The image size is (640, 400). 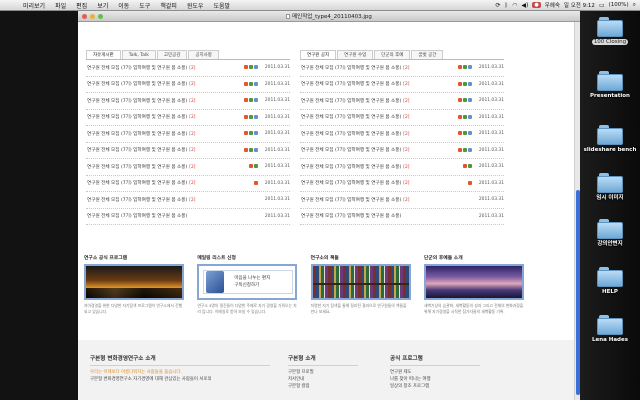 What do you see at coordinates (323, 372) in the screenshot?
I see `footer-link: 구본형 프로필` at bounding box center [323, 372].